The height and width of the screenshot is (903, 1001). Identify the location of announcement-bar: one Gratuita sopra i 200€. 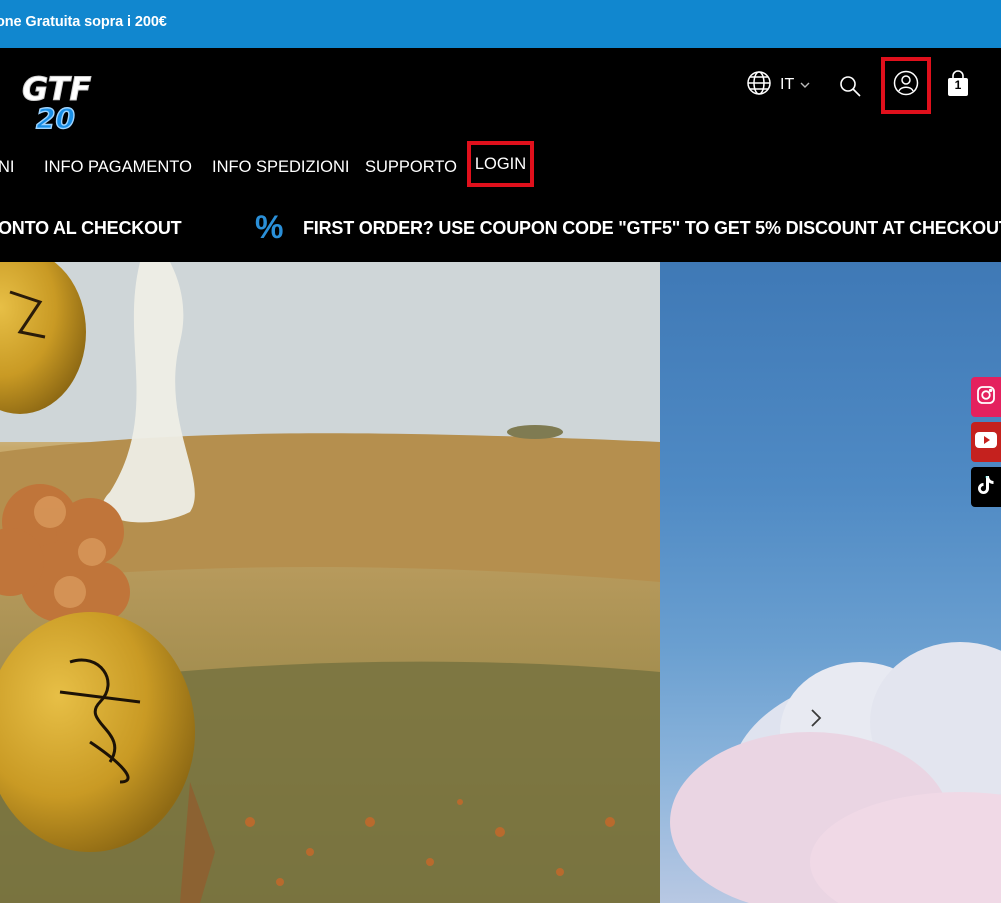
(500, 24).